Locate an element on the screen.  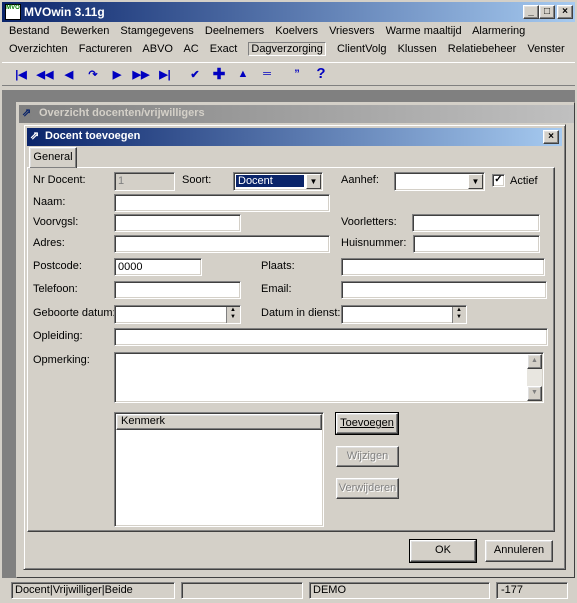
soort-select: Docent ▼ is located at coordinates (278, 181).